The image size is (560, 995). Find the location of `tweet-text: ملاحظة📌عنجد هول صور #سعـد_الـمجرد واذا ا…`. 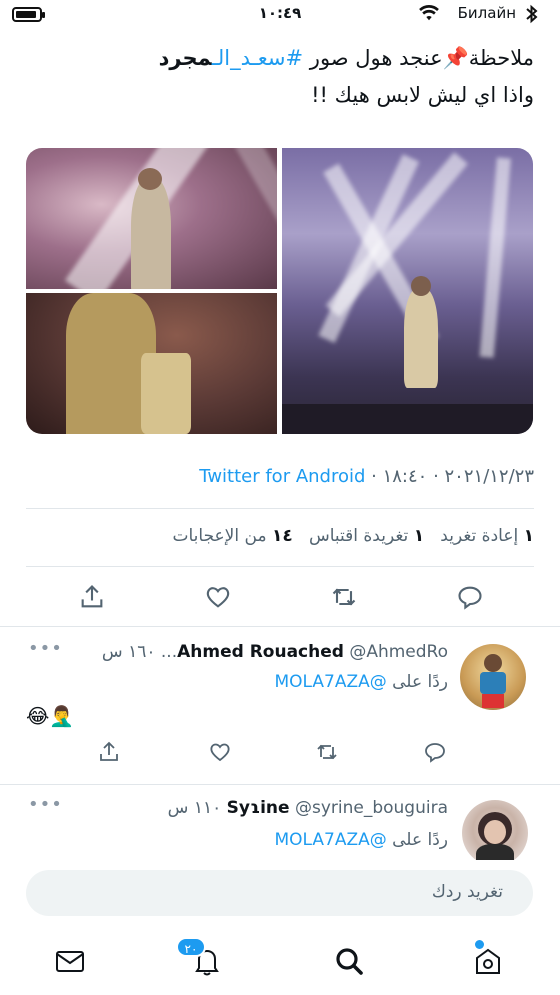

tweet-text: ملاحظة📌عنجد هول صور #سعـد_الـمجرد واذا ا… is located at coordinates (274, 77).